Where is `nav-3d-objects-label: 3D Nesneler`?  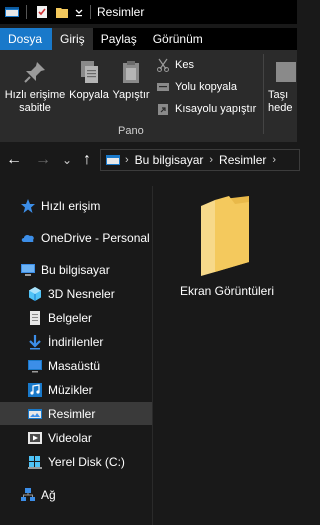
nav-3d-objects-label: 3D Nesneler is located at coordinates (81, 293).